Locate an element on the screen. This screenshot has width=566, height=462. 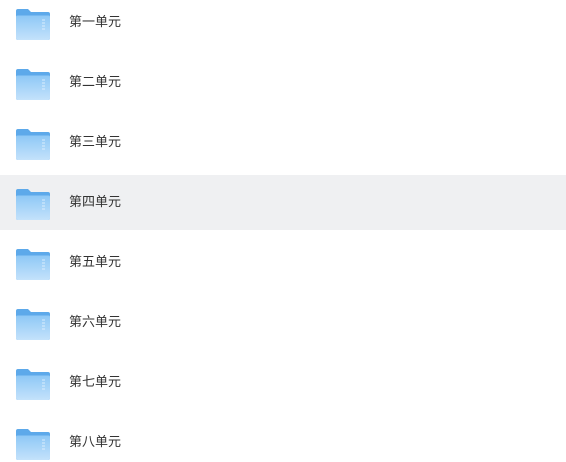
folder-name: 第四单元 is located at coordinates (95, 202).